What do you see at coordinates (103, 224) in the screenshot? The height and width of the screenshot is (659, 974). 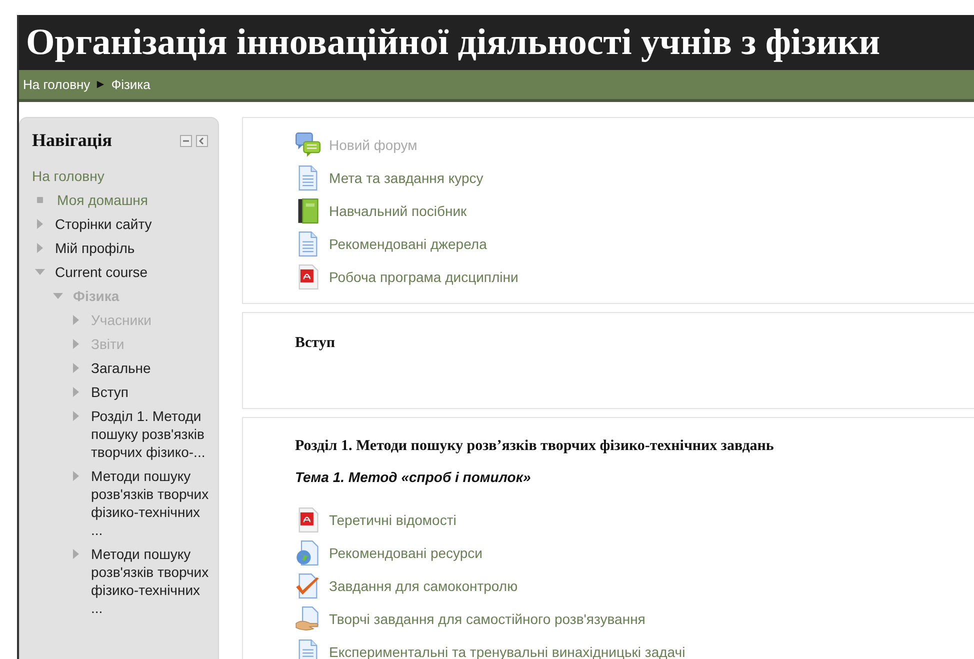 I see `nav-link: Сторінки сайту` at bounding box center [103, 224].